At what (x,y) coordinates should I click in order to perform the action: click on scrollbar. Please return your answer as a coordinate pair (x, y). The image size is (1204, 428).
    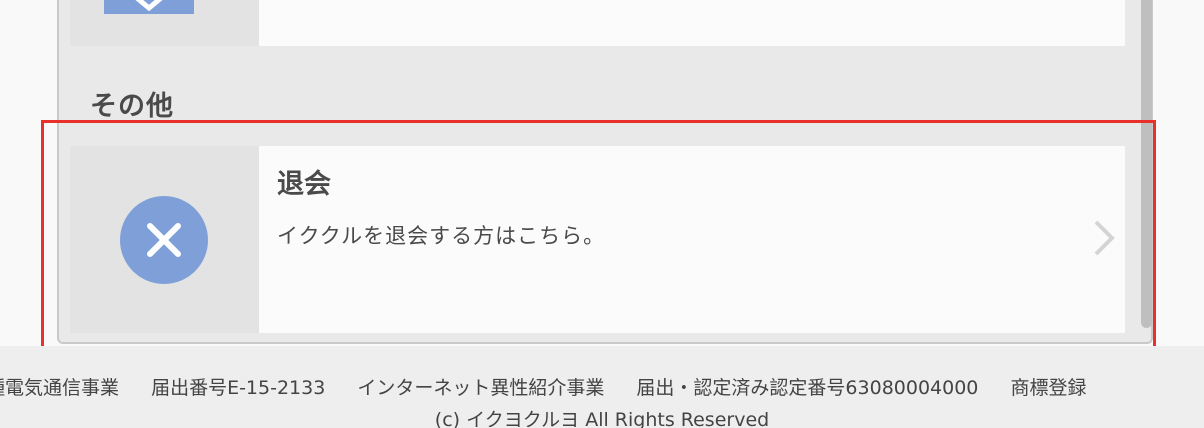
    Looking at the image, I should click on (1146, 164).